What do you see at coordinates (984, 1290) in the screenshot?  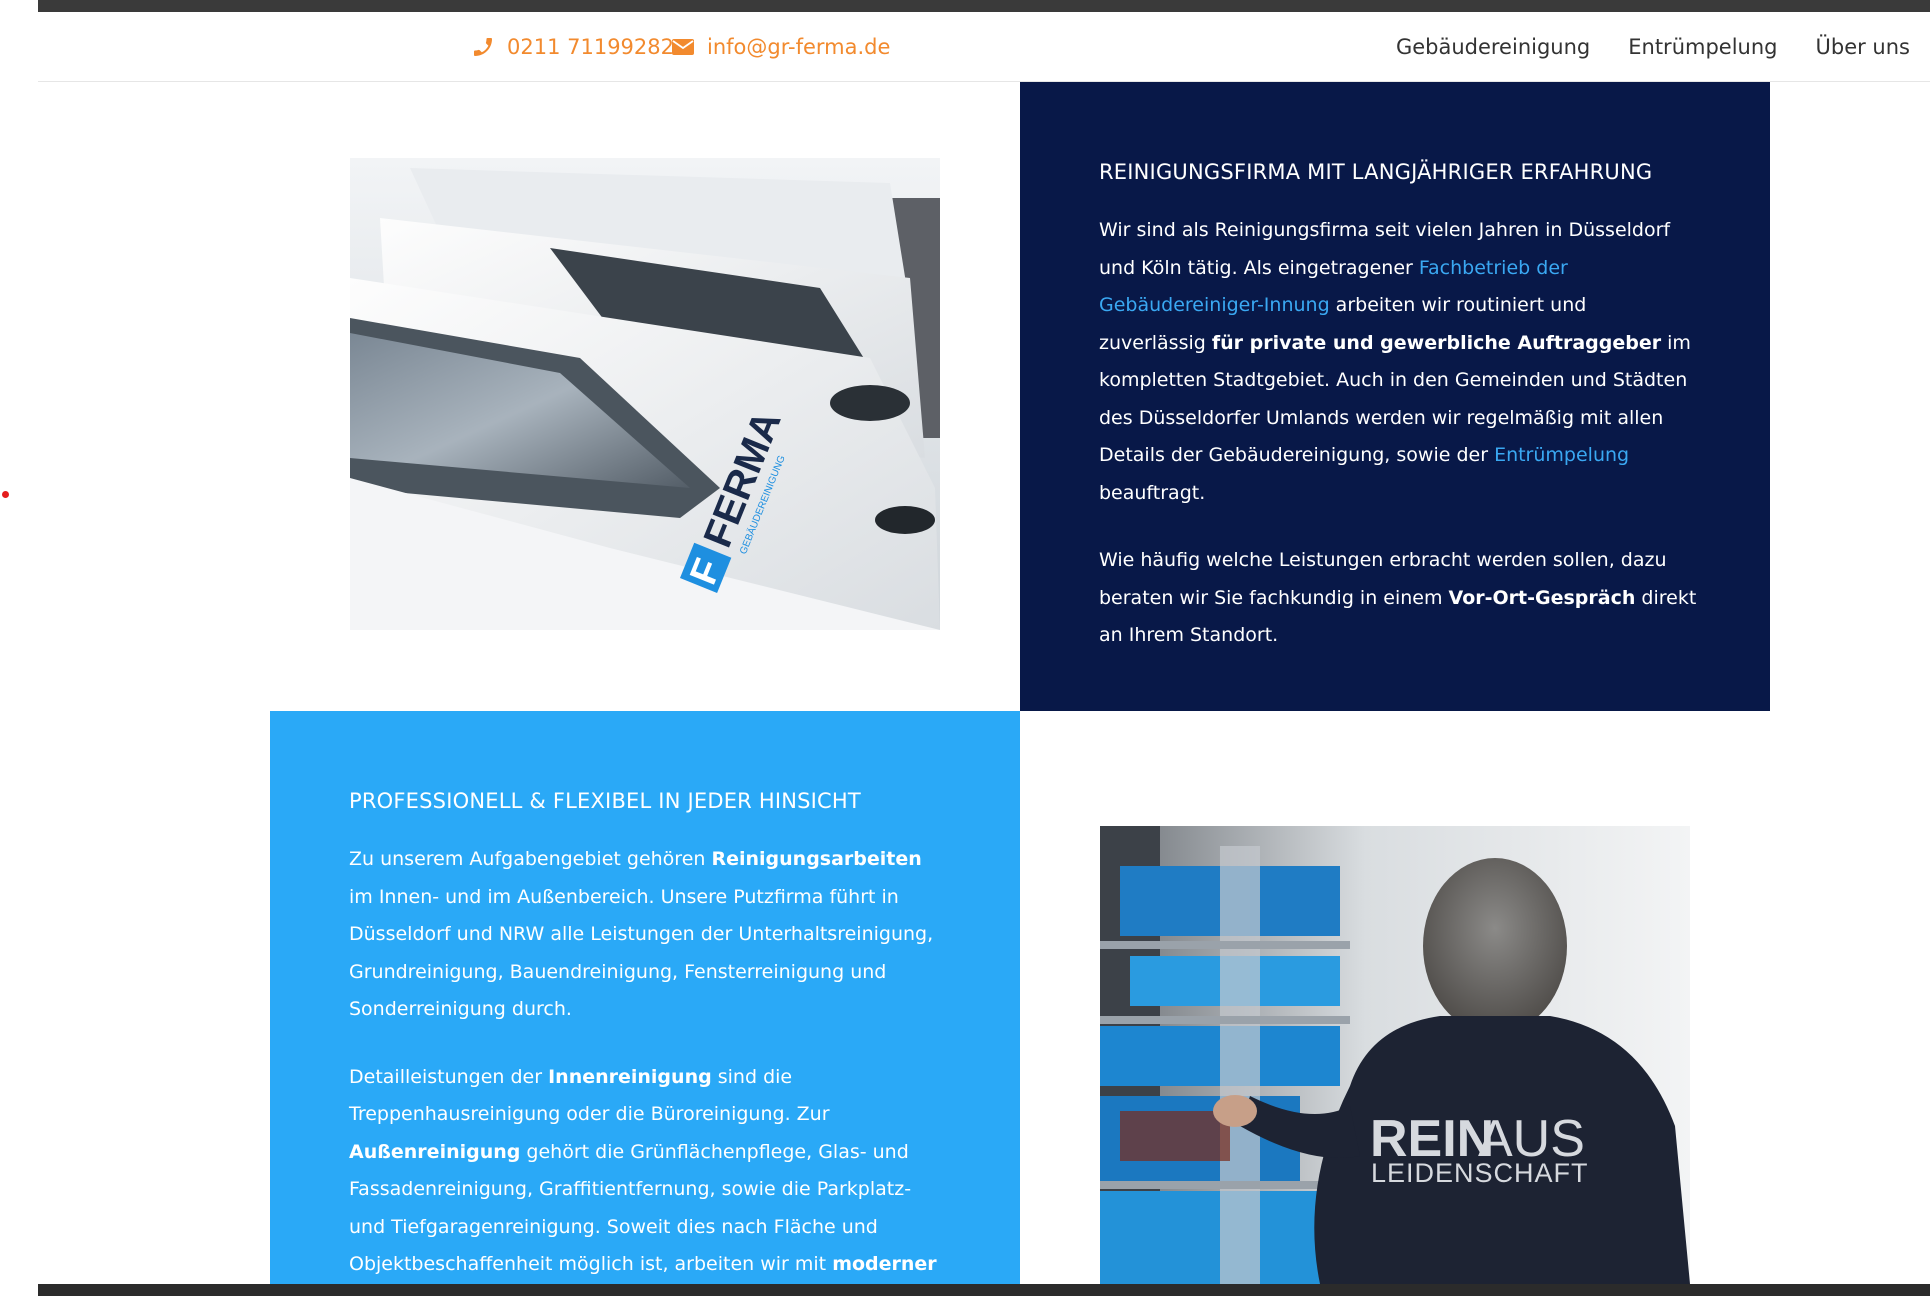 I see `bottom-strip` at bounding box center [984, 1290].